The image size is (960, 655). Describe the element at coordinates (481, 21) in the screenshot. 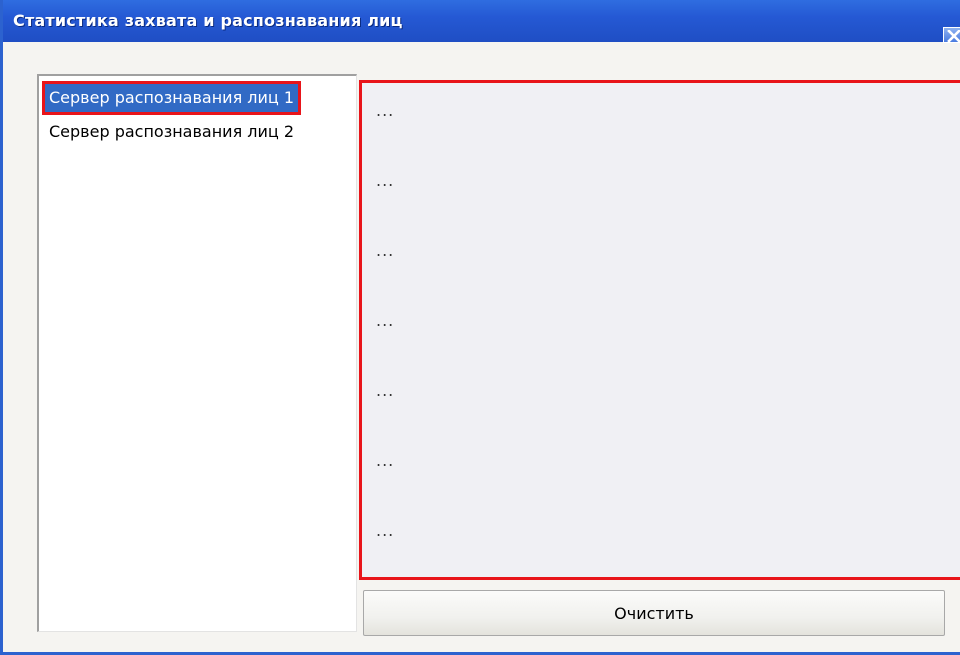

I see `title-bar: Статистика захвата и распознавания лиц` at that location.